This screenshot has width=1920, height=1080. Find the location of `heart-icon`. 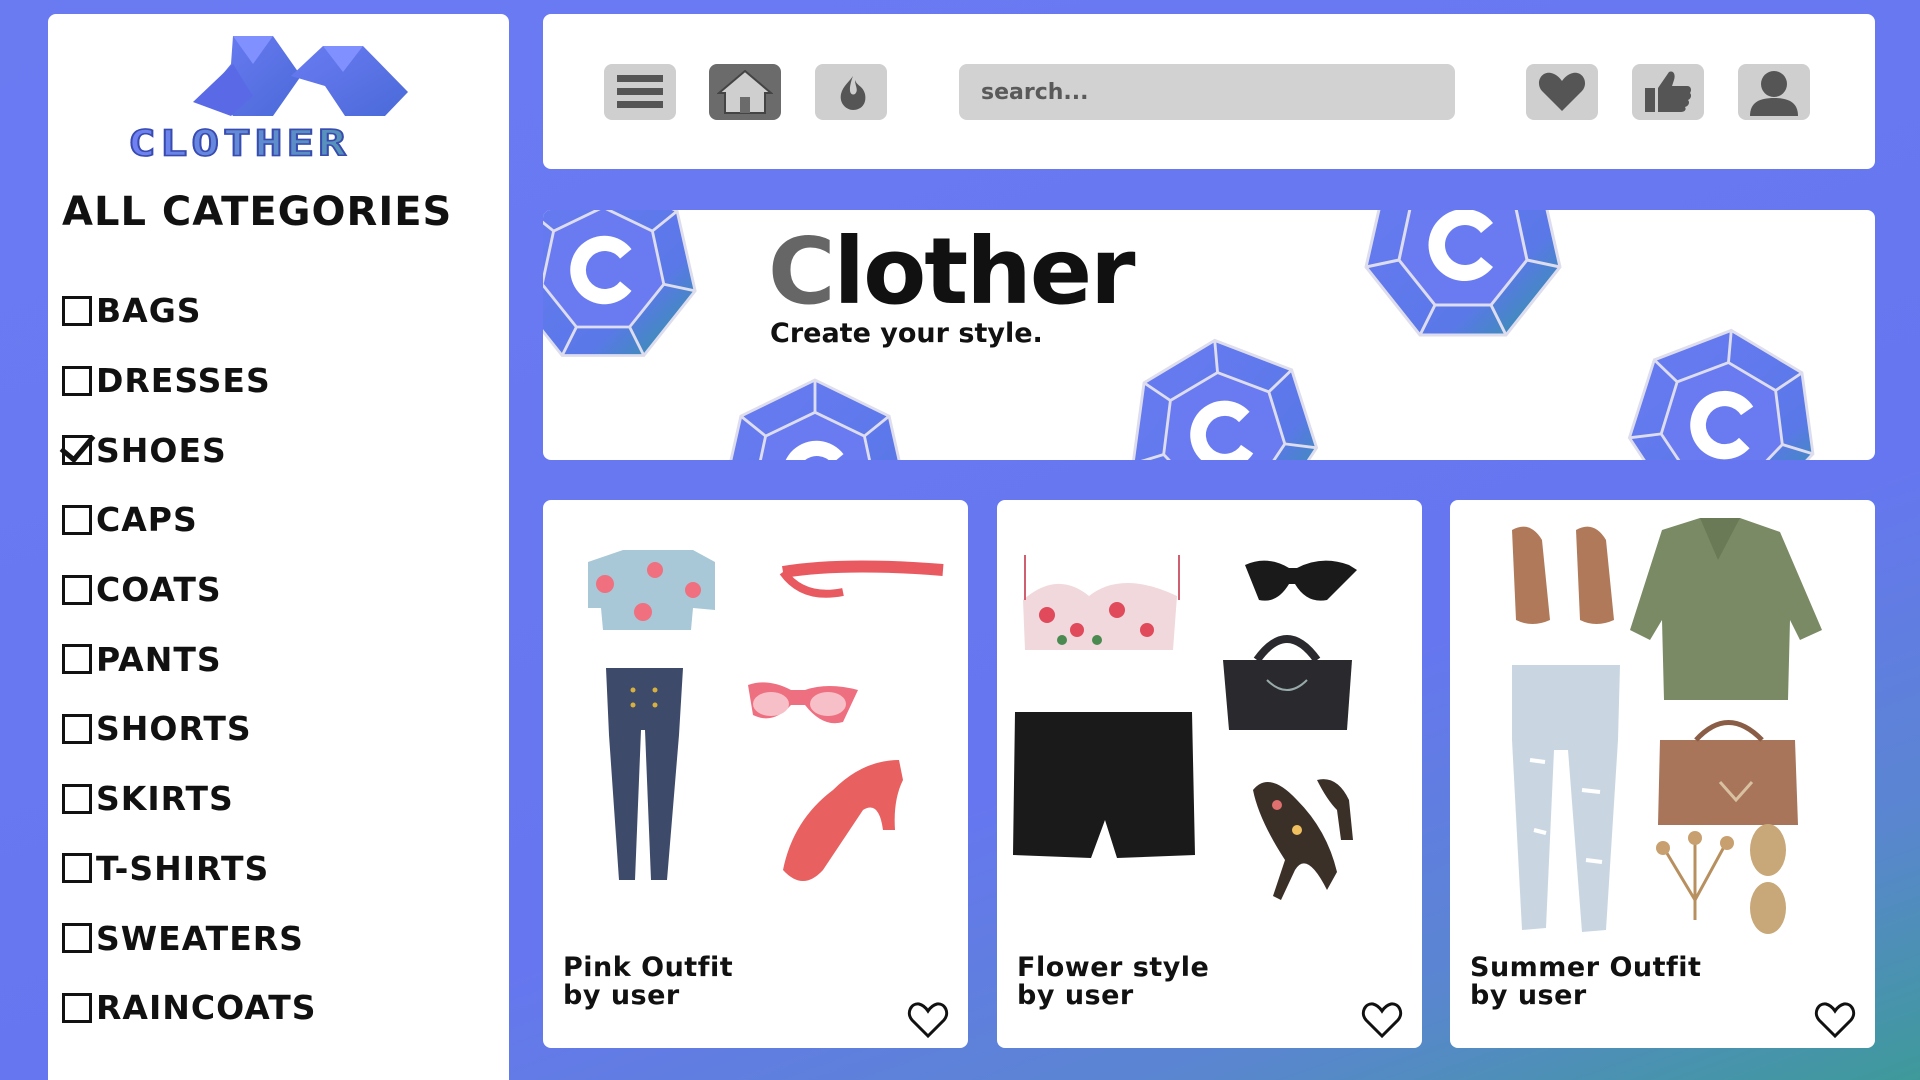

heart-icon is located at coordinates (1562, 91).